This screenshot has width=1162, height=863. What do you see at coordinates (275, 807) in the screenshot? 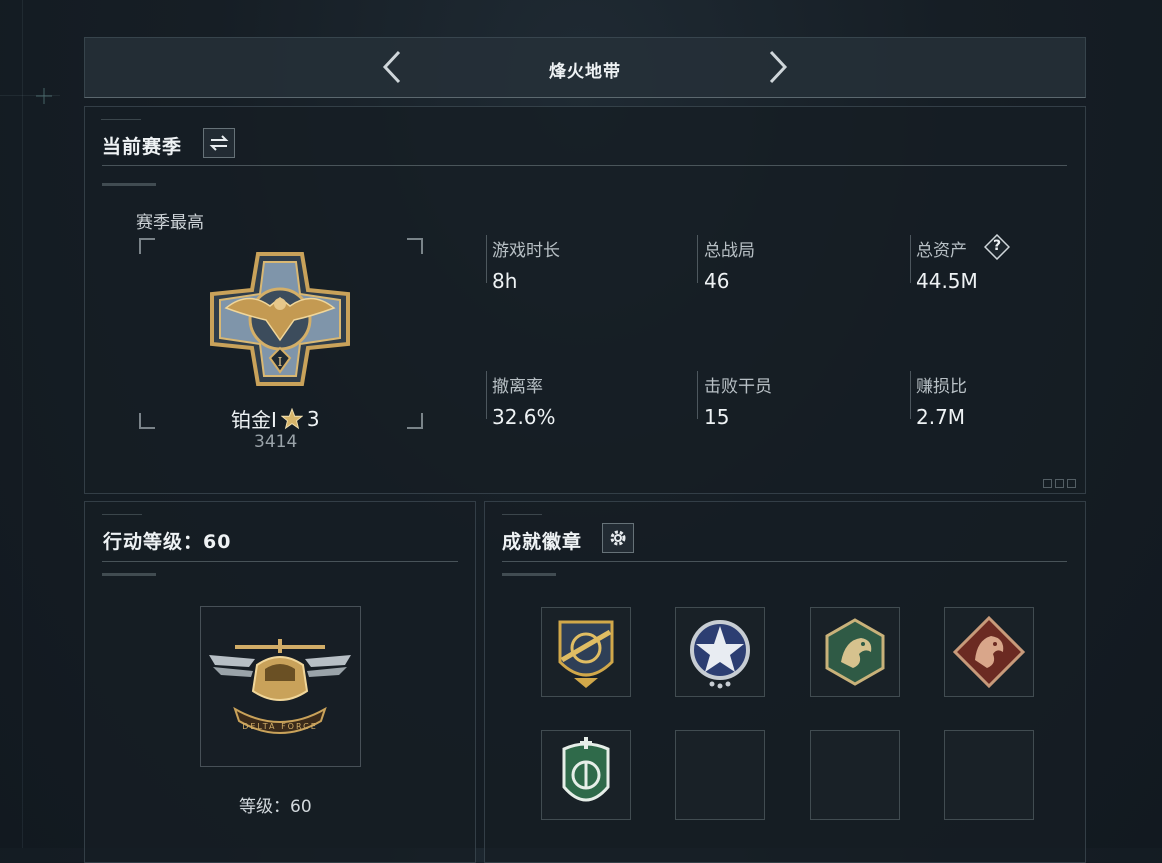
I see `level-caption: 等级：60` at bounding box center [275, 807].